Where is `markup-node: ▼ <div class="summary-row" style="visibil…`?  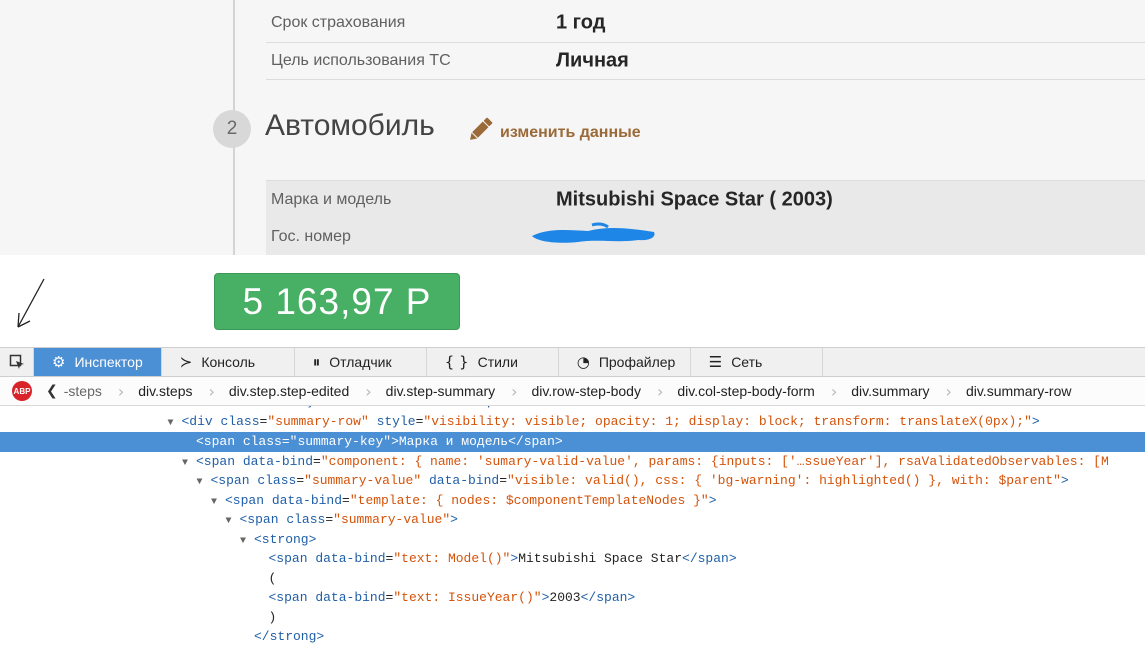 markup-node: ▼ <div class="summary-row" style="visibil… is located at coordinates (572, 422).